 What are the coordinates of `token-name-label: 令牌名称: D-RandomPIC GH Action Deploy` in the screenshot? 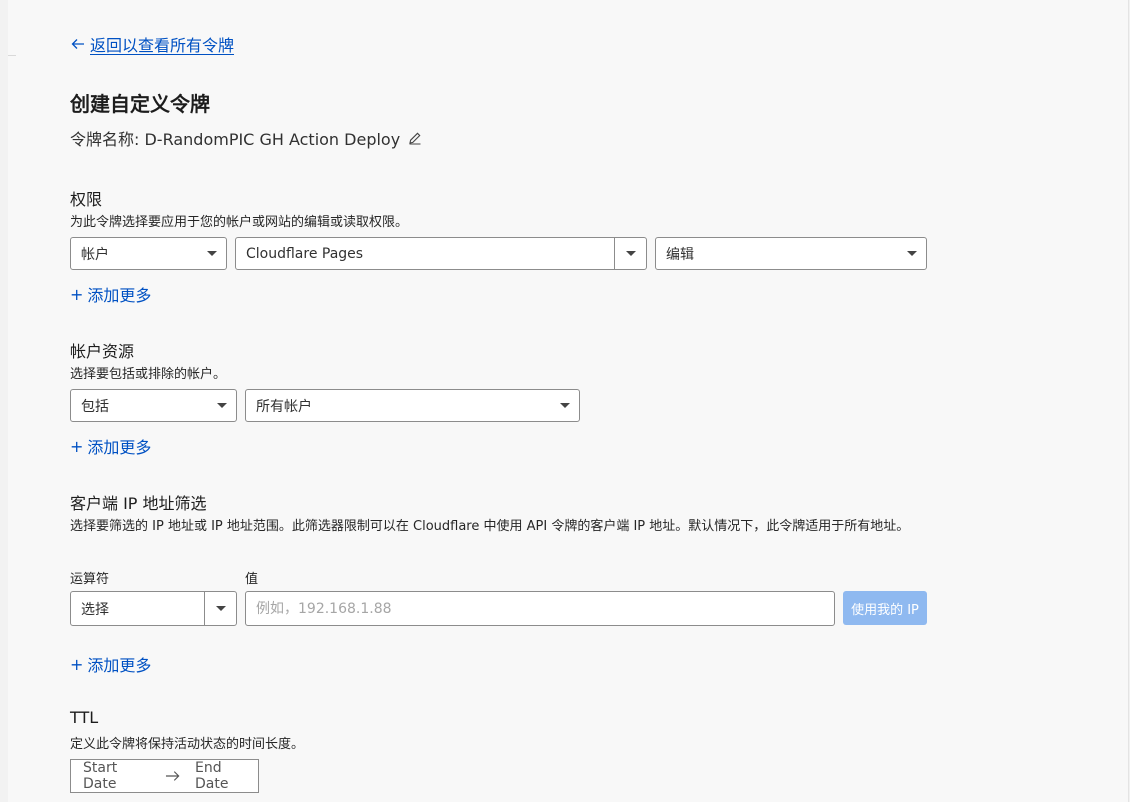 It's located at (235, 139).